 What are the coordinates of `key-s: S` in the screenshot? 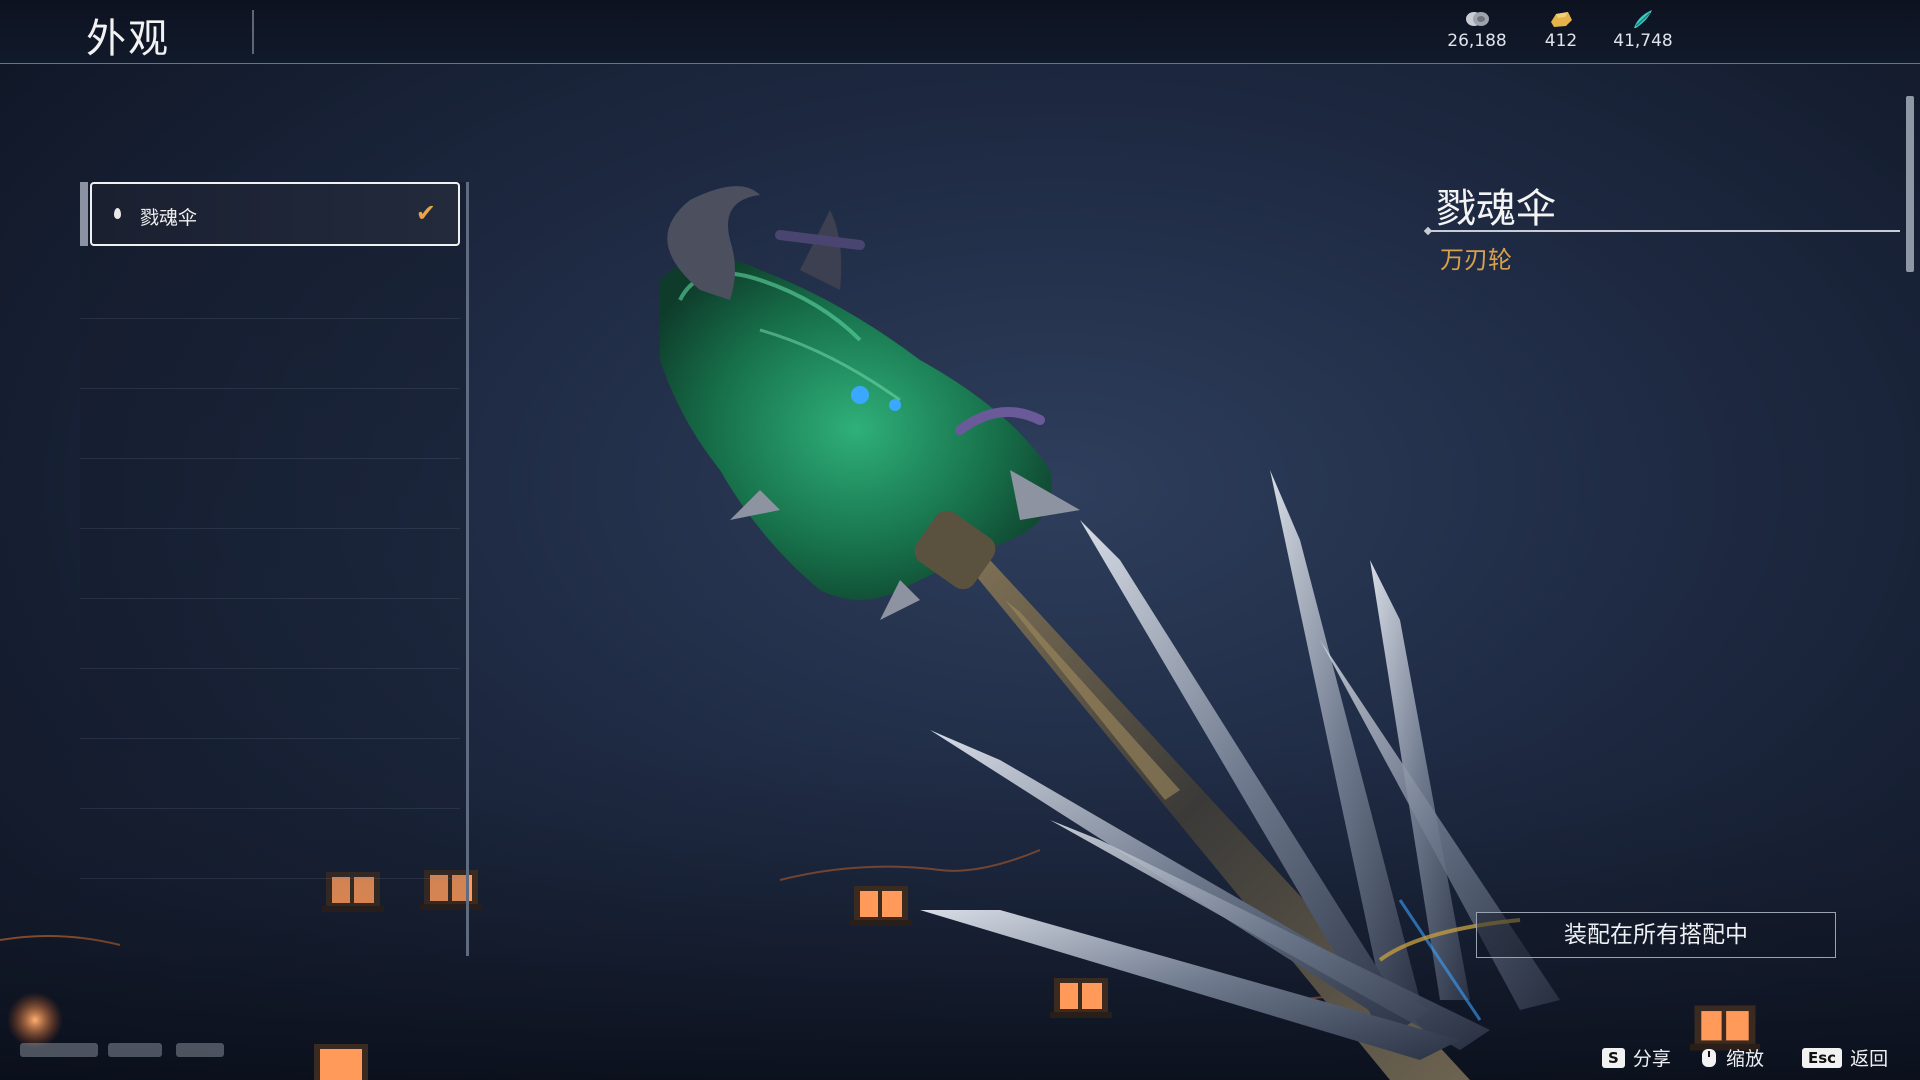 It's located at (1613, 1058).